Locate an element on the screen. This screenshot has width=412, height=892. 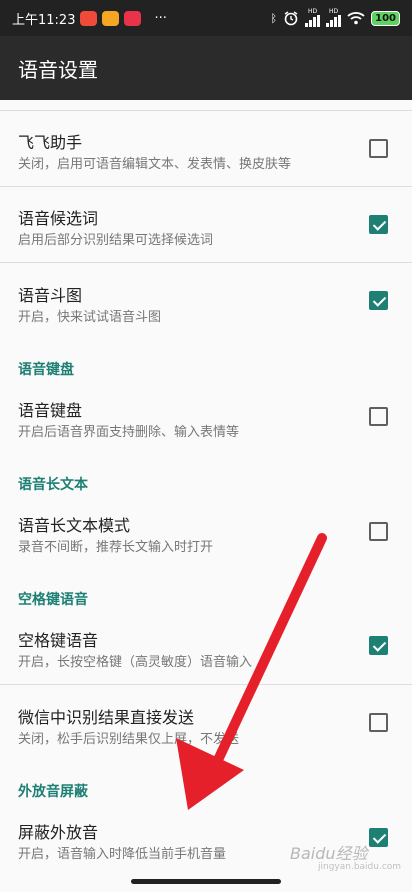
pref-title: 语音候选词 is located at coordinates (58, 218).